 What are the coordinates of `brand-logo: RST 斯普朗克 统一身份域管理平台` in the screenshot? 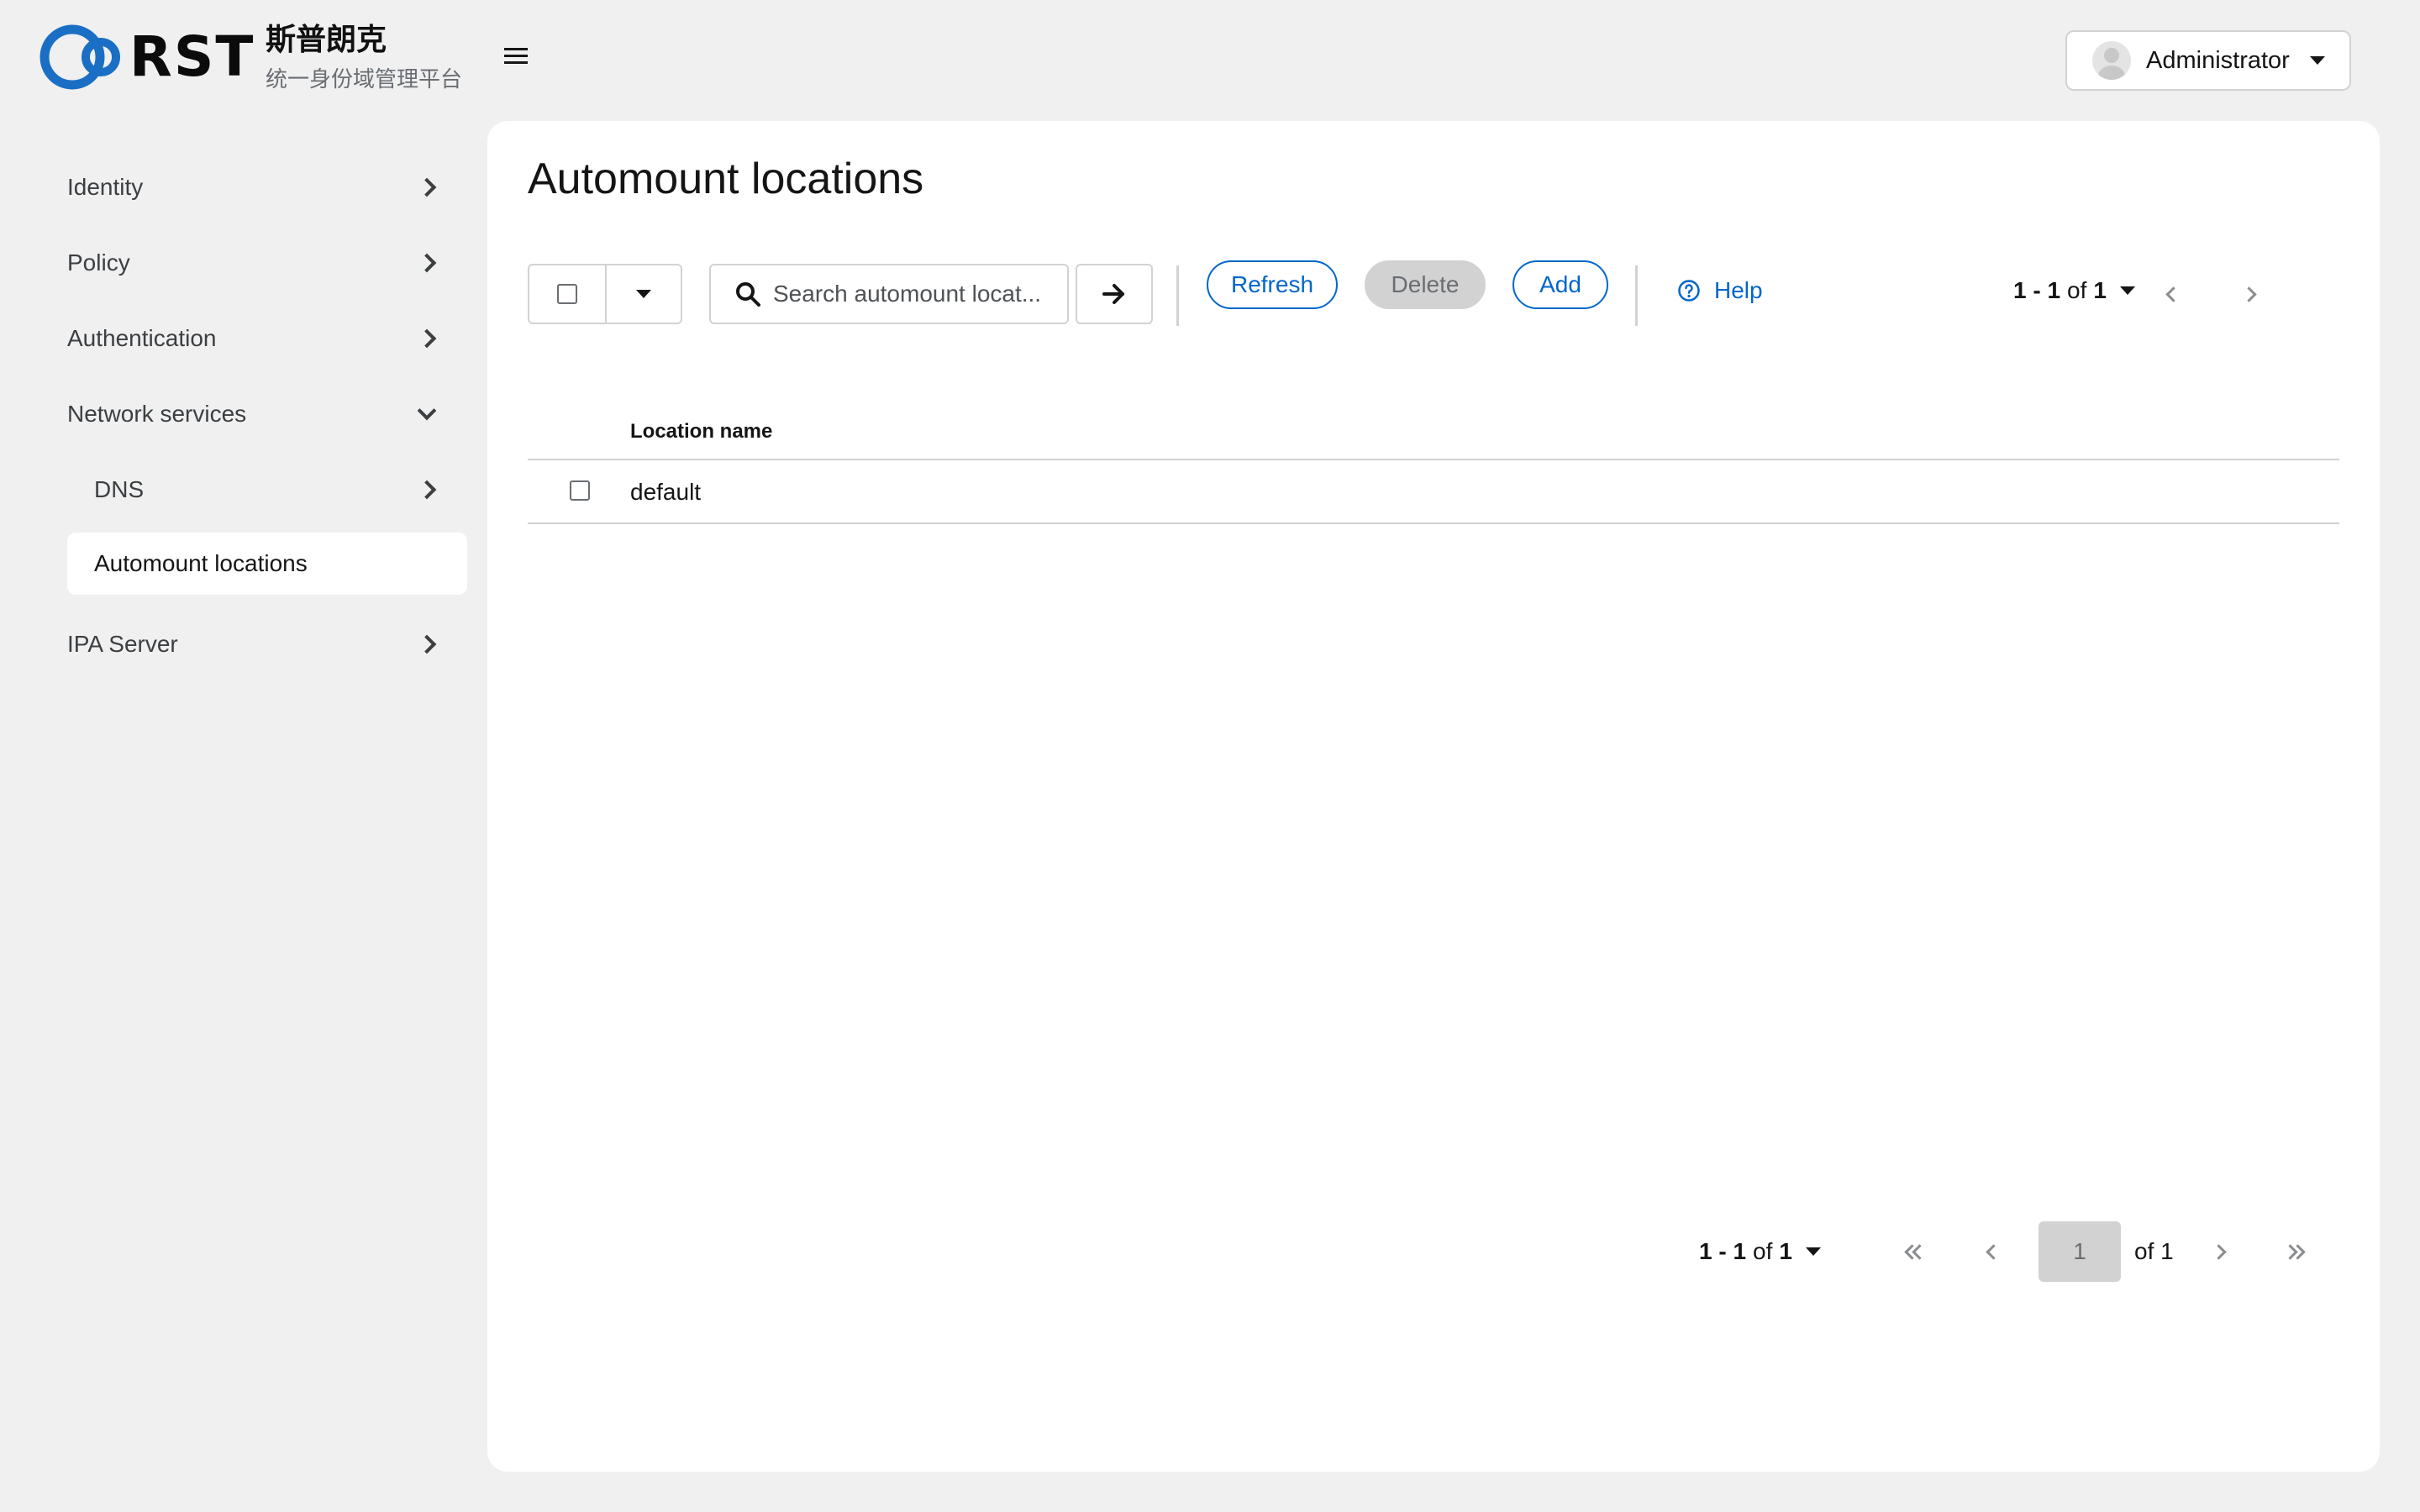 It's located at (250, 57).